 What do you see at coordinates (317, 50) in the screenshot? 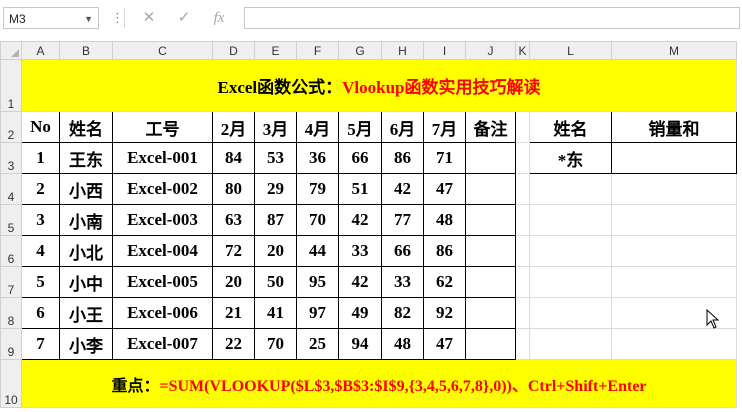
I see `column-header-f: F` at bounding box center [317, 50].